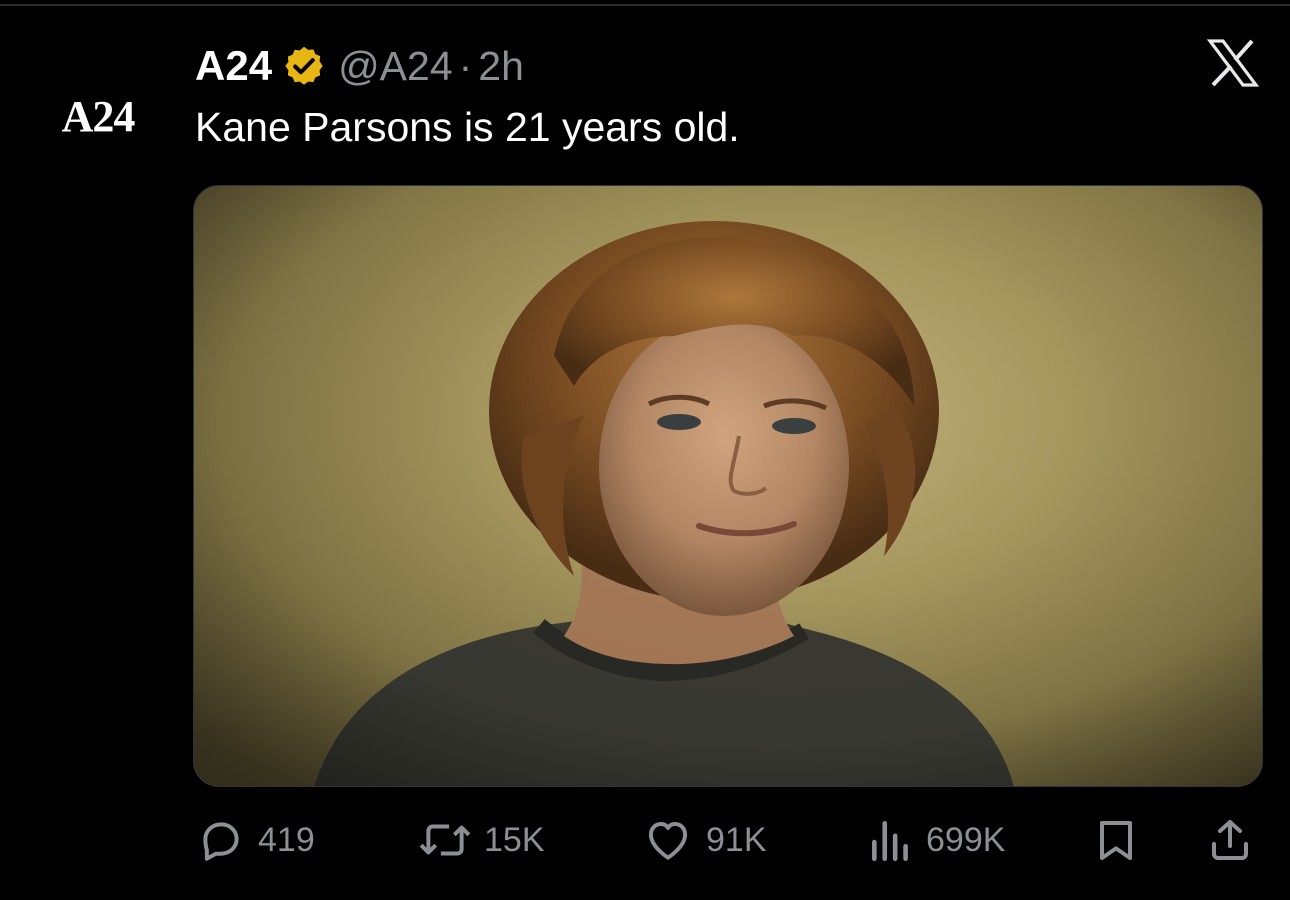  I want to click on repost-button: 15K, so click(481, 840).